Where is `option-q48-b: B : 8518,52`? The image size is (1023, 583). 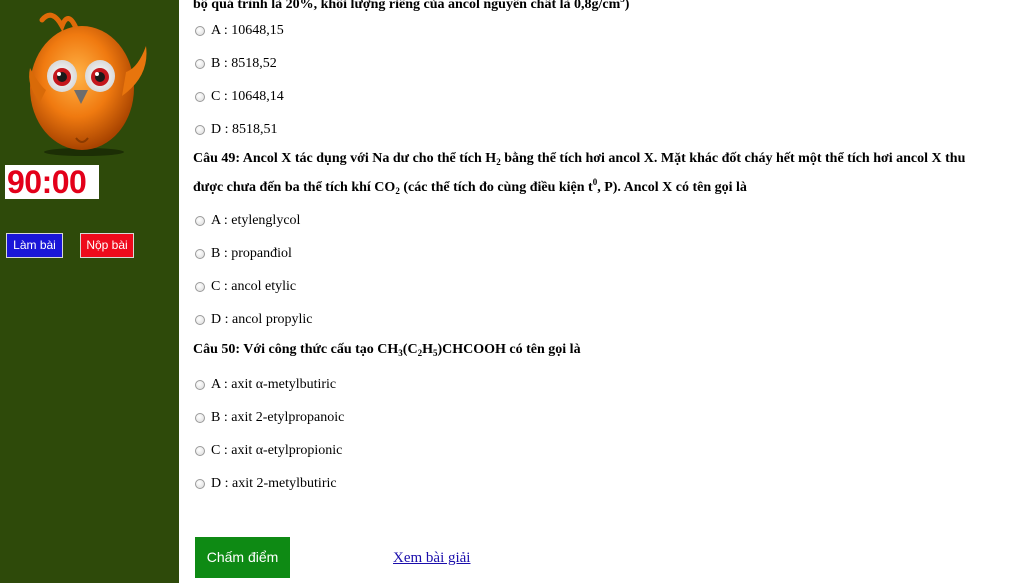 option-q48-b: B : 8518,52 is located at coordinates (236, 64).